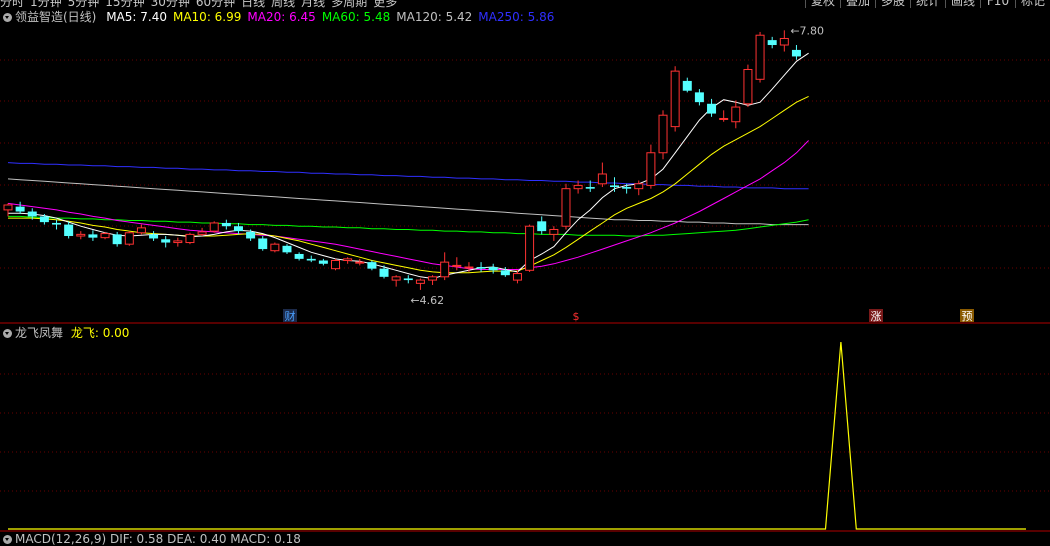  What do you see at coordinates (807, 30) in the screenshot?
I see `high-price-label: ←7.80` at bounding box center [807, 30].